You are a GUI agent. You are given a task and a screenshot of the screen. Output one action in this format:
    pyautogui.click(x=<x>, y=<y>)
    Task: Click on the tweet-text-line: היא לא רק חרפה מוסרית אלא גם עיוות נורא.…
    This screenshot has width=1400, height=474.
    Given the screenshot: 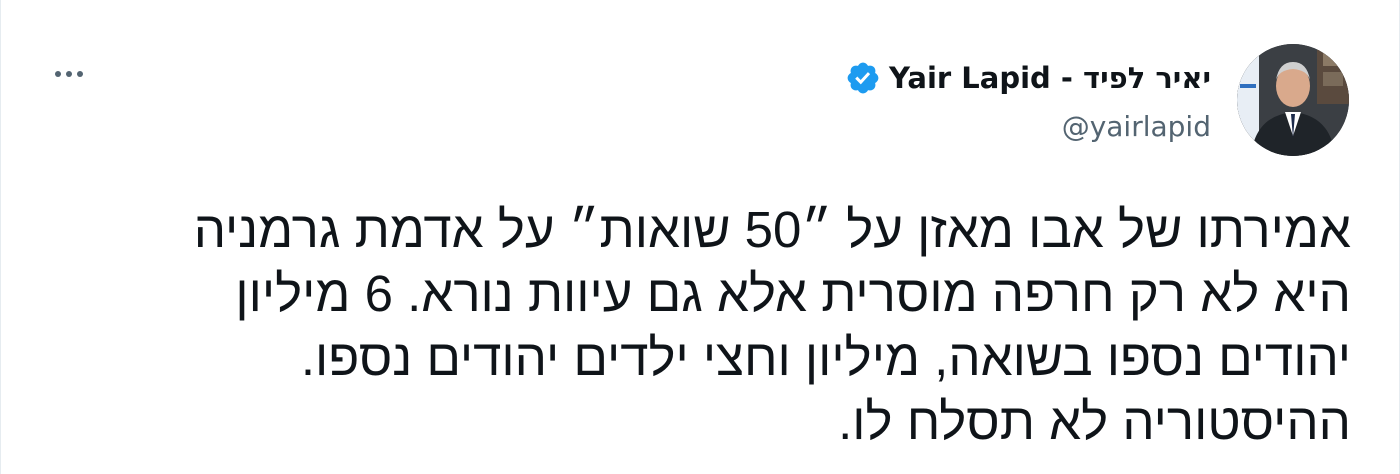 What is the action you would take?
    pyautogui.click(x=793, y=293)
    